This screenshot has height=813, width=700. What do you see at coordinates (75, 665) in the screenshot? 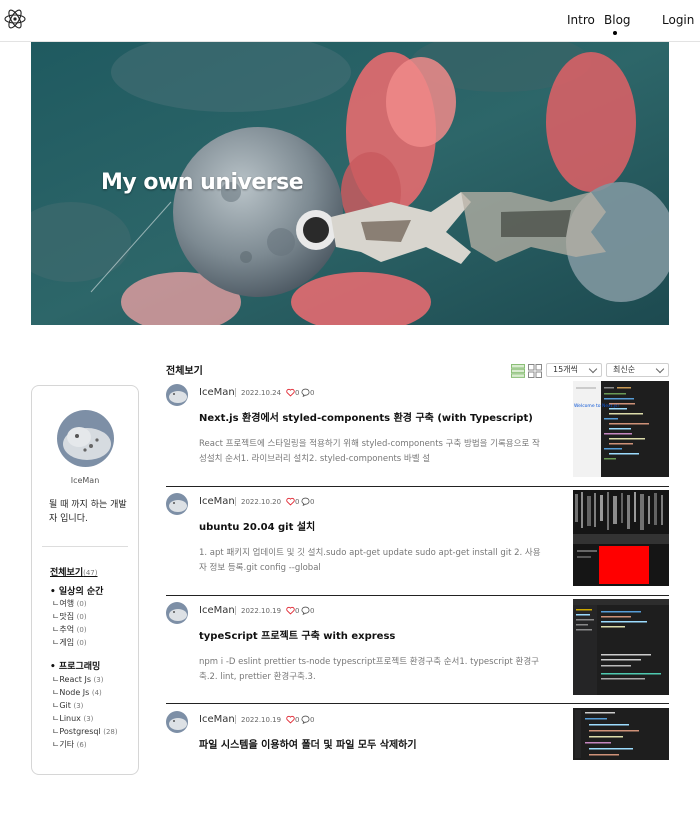
I see `category-group-programming: • 프로그래밍` at bounding box center [75, 665].